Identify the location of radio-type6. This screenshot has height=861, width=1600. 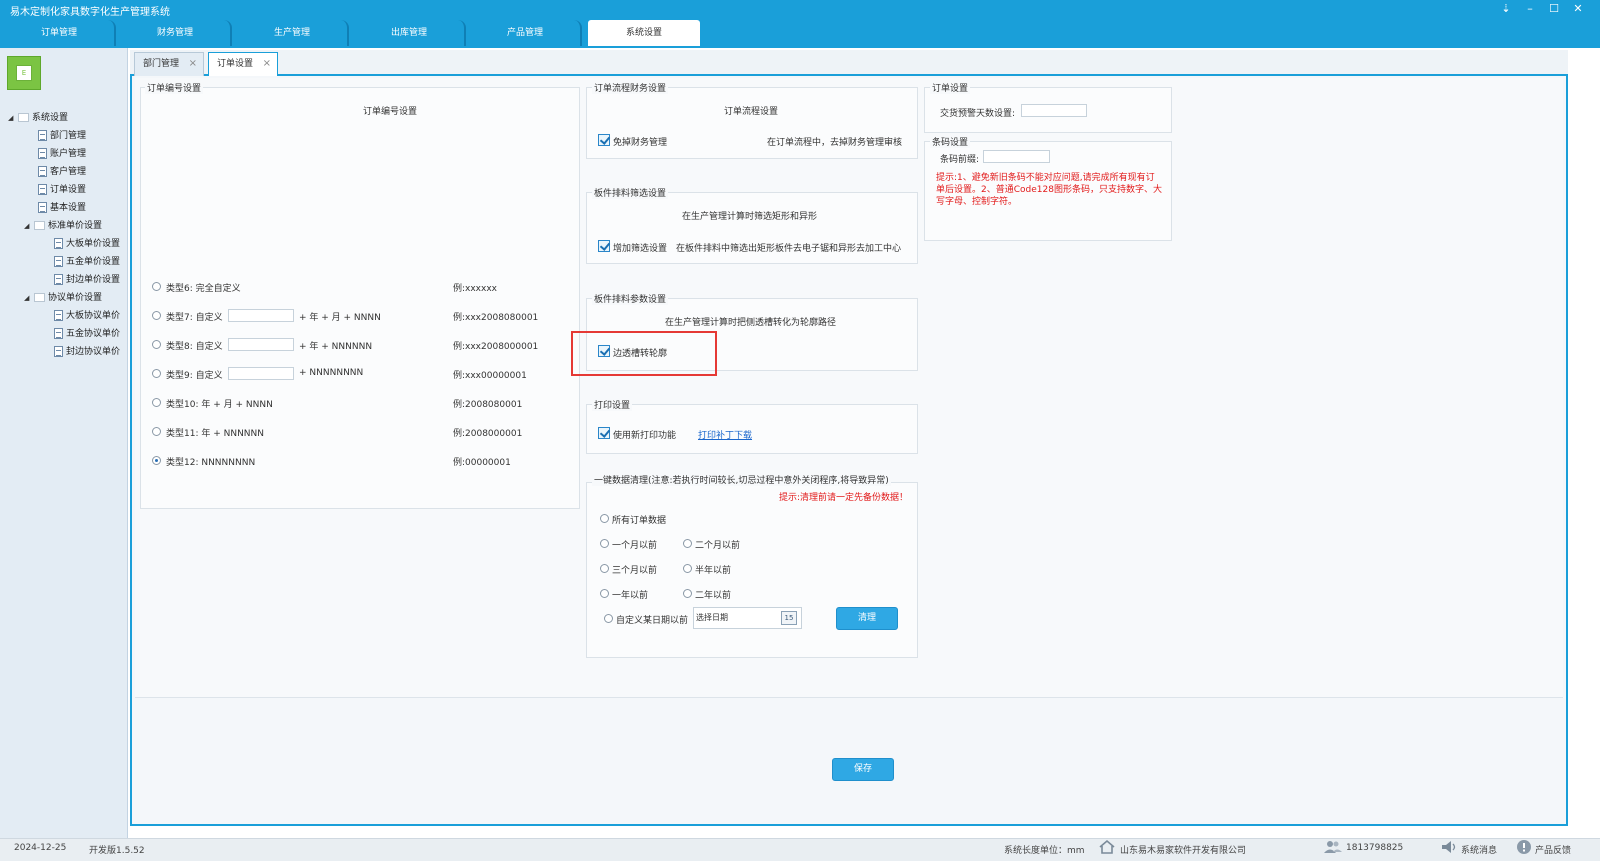
(156, 286).